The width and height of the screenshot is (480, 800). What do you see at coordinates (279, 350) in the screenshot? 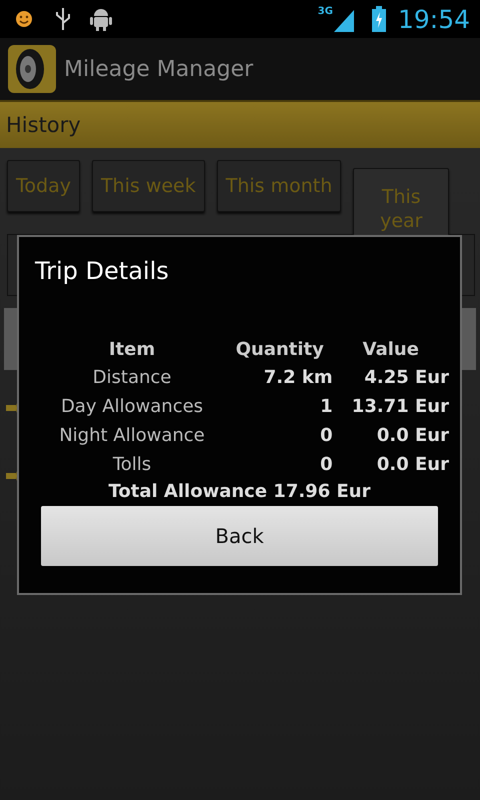
I see `column-header: Quantity` at bounding box center [279, 350].